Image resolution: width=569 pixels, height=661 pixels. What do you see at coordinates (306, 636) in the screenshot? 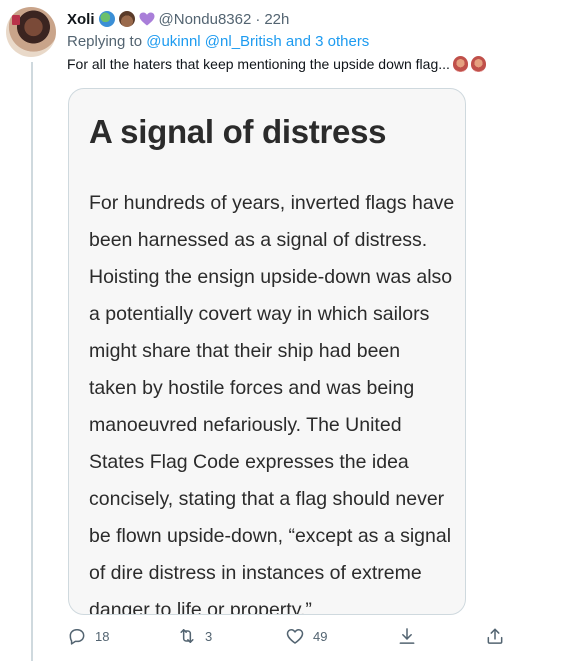
I see `like-button: 49` at bounding box center [306, 636].